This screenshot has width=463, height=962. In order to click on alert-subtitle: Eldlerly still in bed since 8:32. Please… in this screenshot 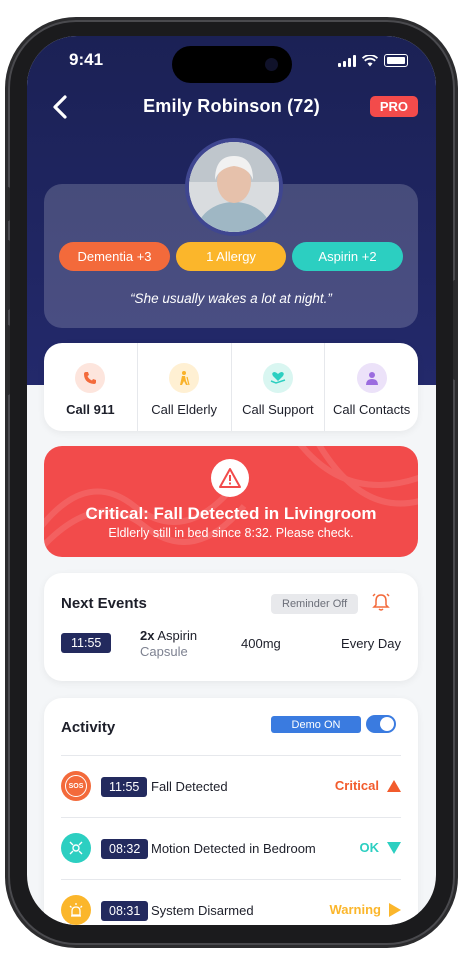, I will do `click(231, 533)`.